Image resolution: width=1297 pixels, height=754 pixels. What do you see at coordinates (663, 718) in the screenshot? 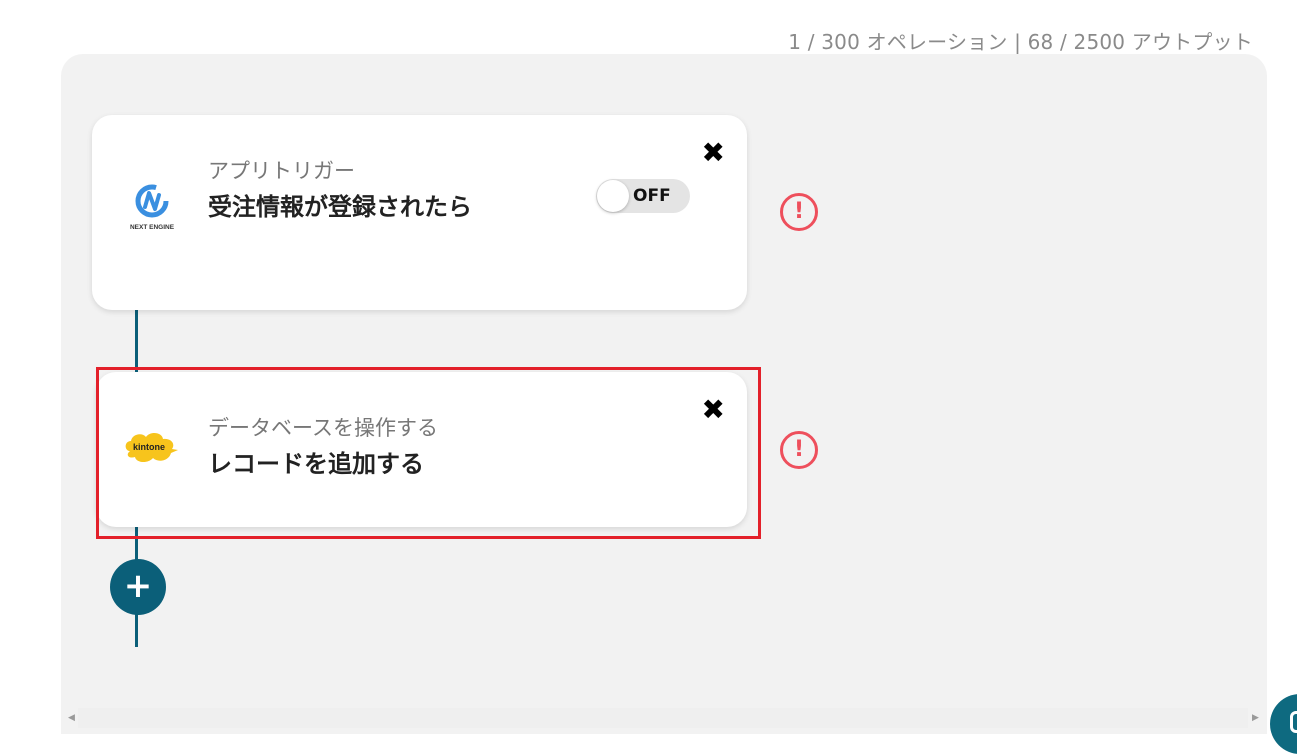
I see `horizontal-scrollbar` at bounding box center [663, 718].